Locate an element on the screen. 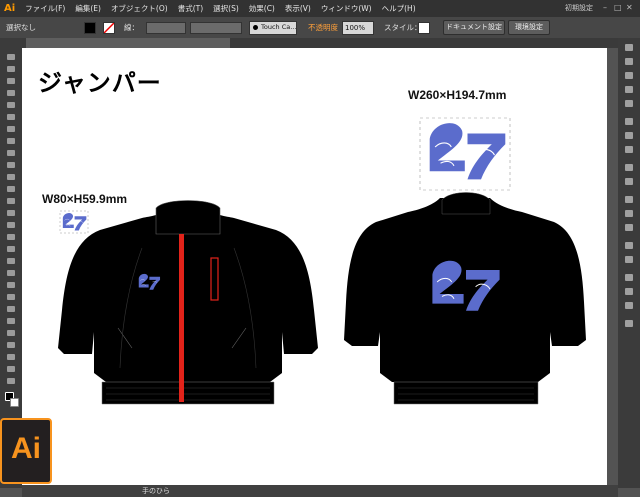  width-tool-icon is located at coordinates (11, 225).